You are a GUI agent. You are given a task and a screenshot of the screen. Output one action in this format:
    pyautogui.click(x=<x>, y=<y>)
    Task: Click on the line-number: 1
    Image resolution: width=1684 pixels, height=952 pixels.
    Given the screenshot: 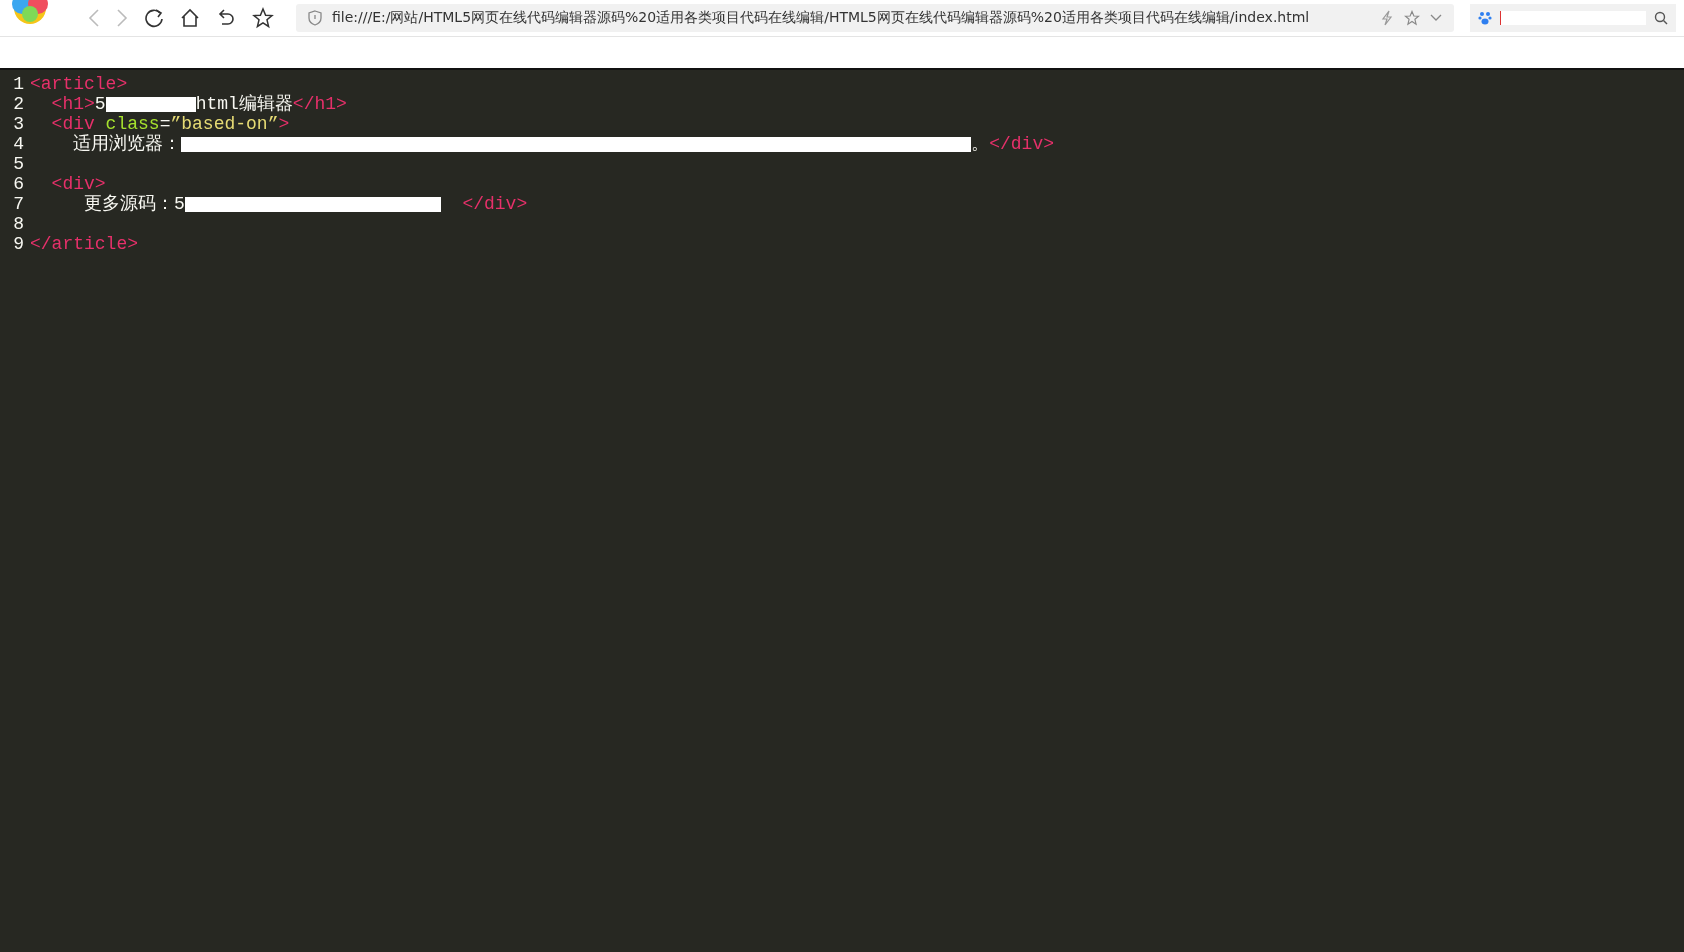 What is the action you would take?
    pyautogui.click(x=18, y=84)
    